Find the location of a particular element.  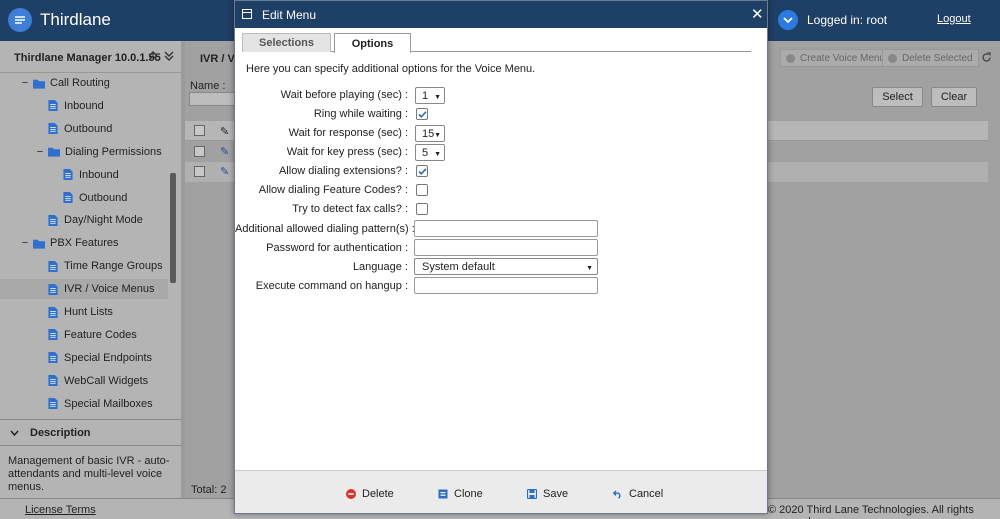

language-value: System default is located at coordinates (458, 266).